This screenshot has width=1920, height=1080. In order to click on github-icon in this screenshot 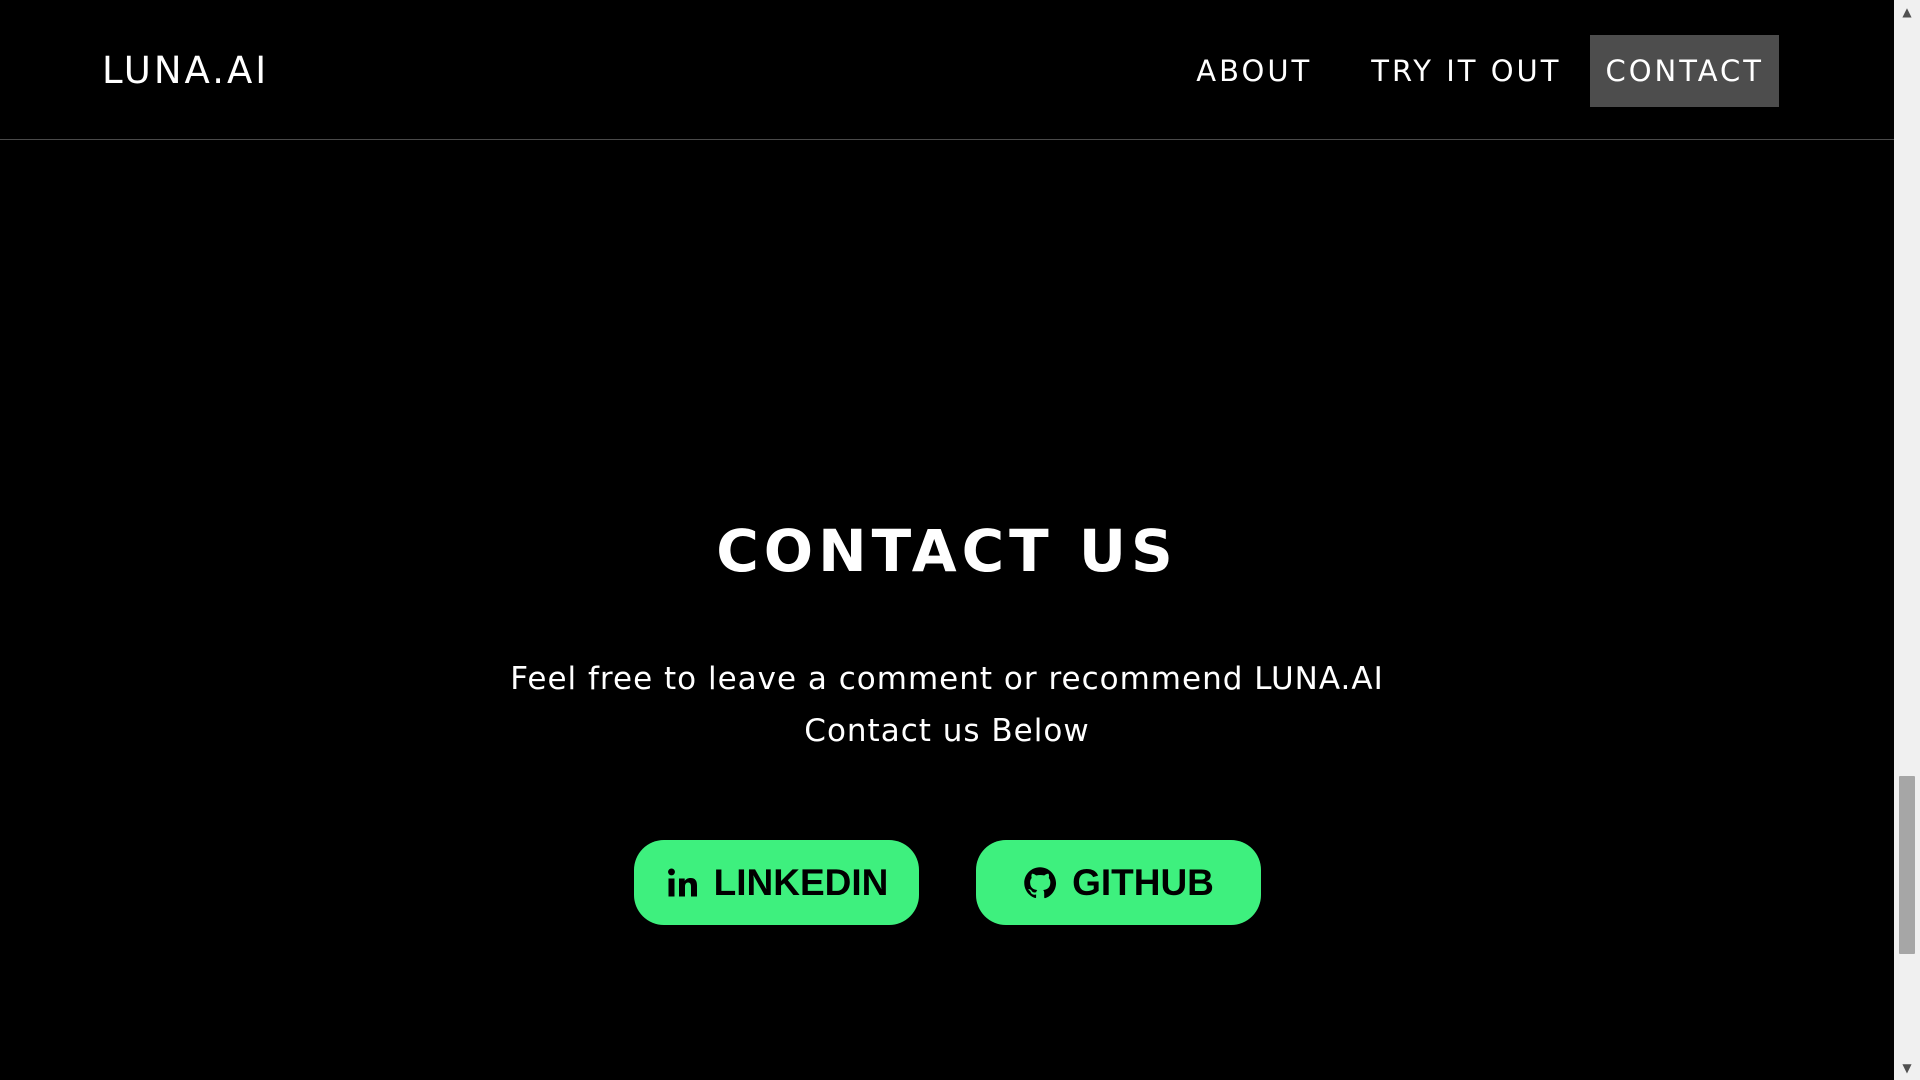, I will do `click(1040, 883)`.